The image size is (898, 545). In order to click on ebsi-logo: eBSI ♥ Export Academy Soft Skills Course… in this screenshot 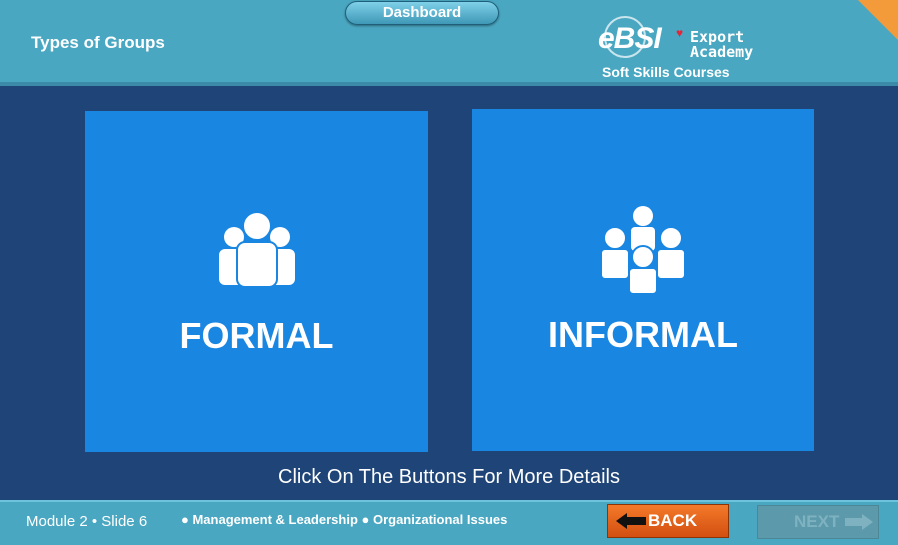, I will do `click(688, 45)`.